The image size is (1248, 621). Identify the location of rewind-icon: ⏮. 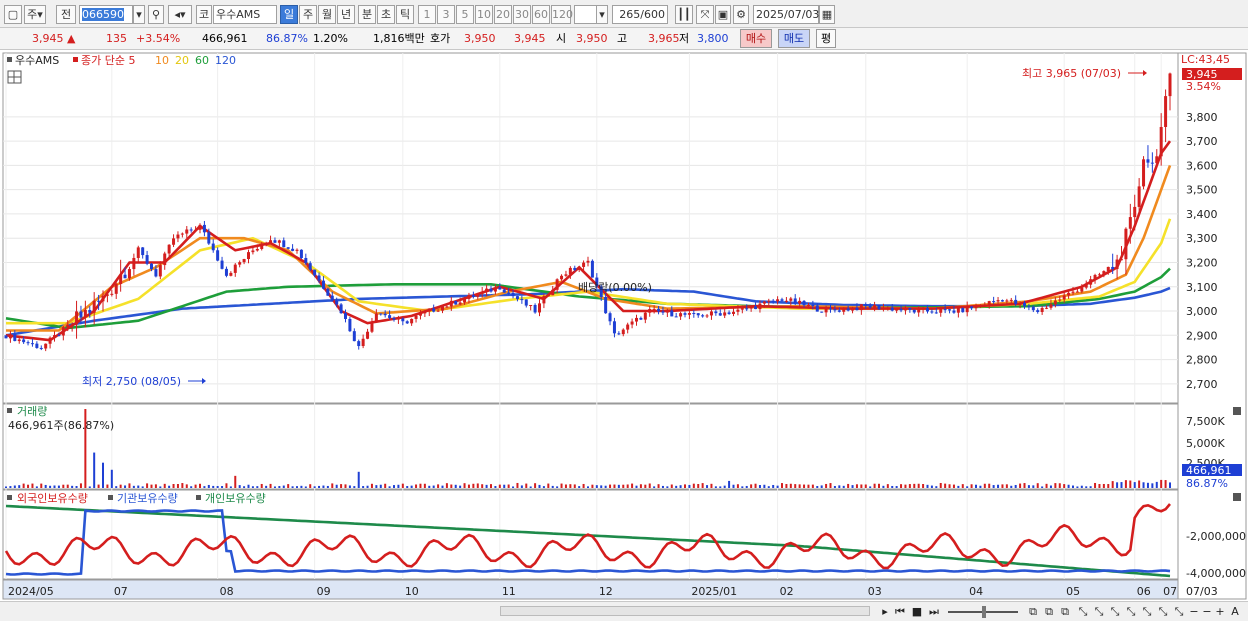
(900, 611).